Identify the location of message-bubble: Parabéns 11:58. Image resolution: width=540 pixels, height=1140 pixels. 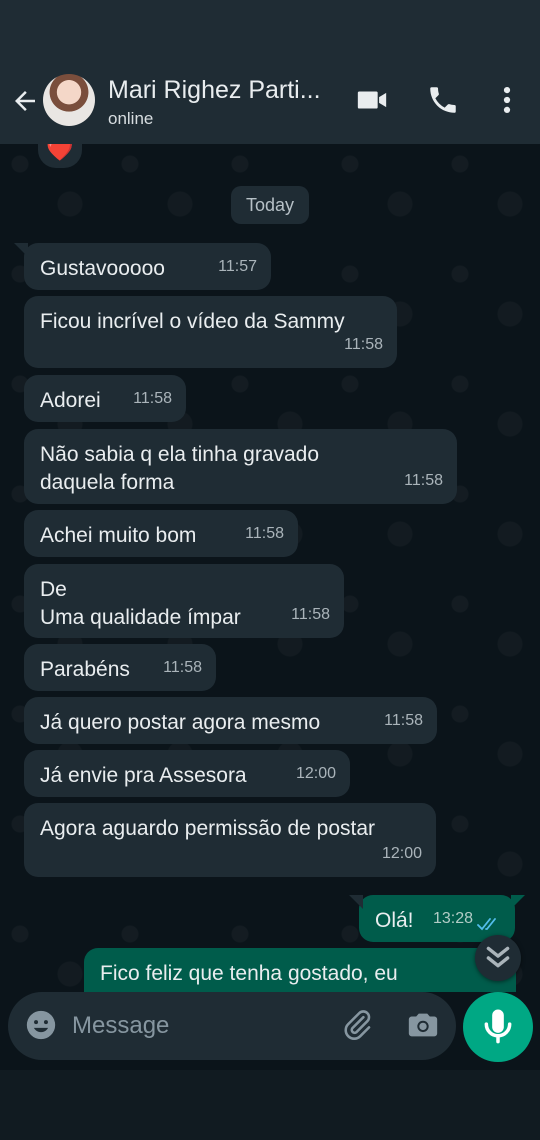
(120, 667).